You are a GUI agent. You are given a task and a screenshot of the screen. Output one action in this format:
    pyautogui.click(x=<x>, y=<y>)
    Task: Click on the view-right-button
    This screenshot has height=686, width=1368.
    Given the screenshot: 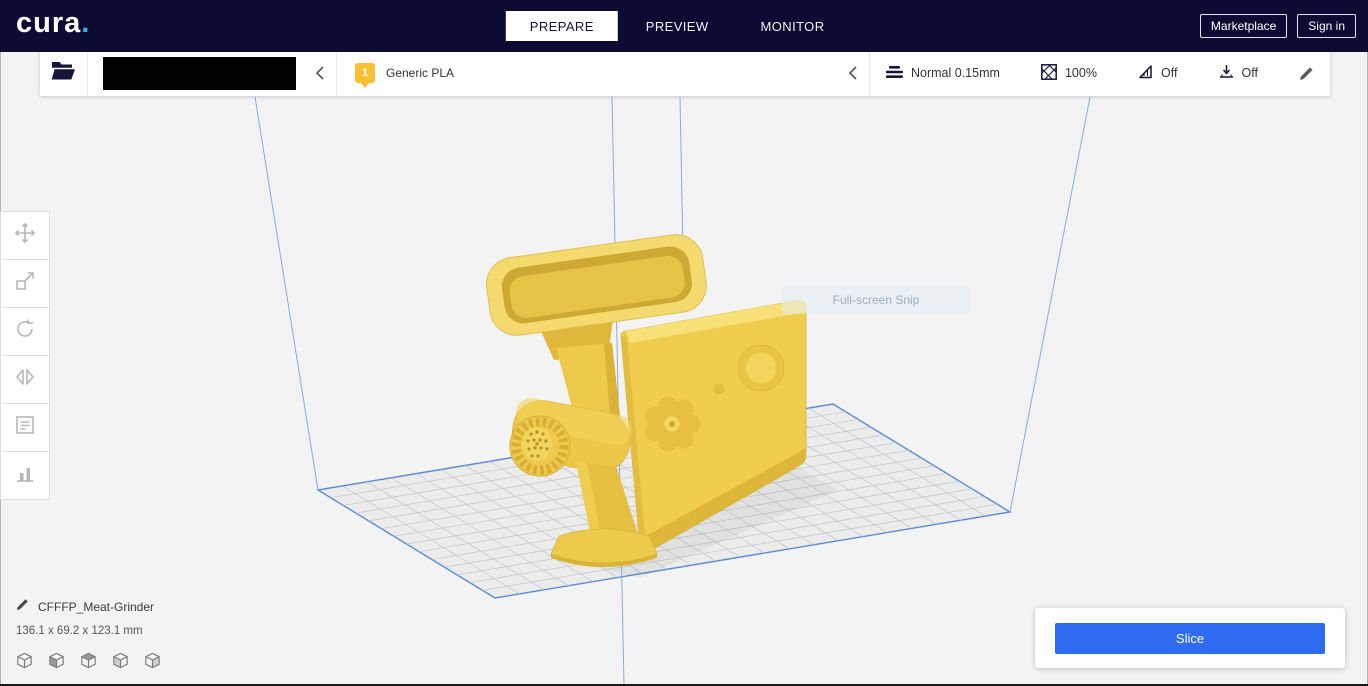 What is the action you would take?
    pyautogui.click(x=152, y=660)
    